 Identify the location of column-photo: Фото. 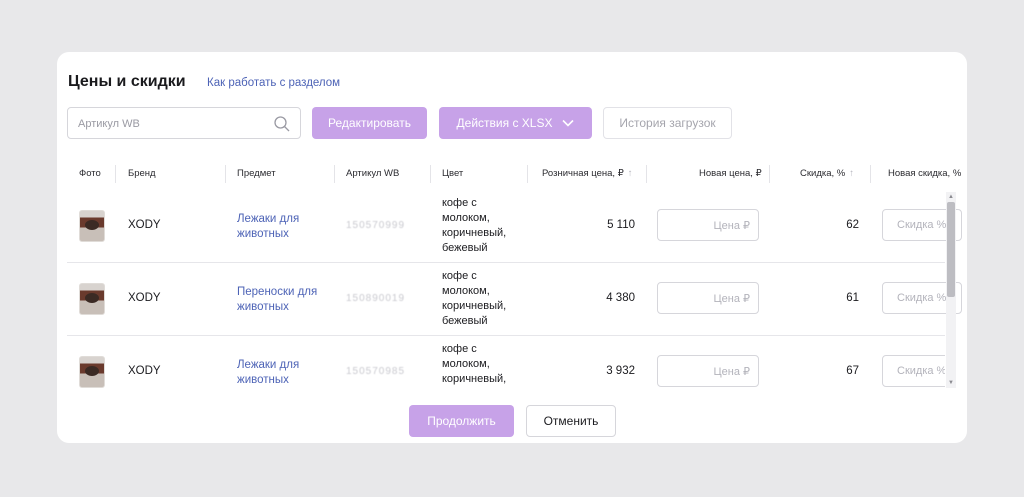
(90, 173).